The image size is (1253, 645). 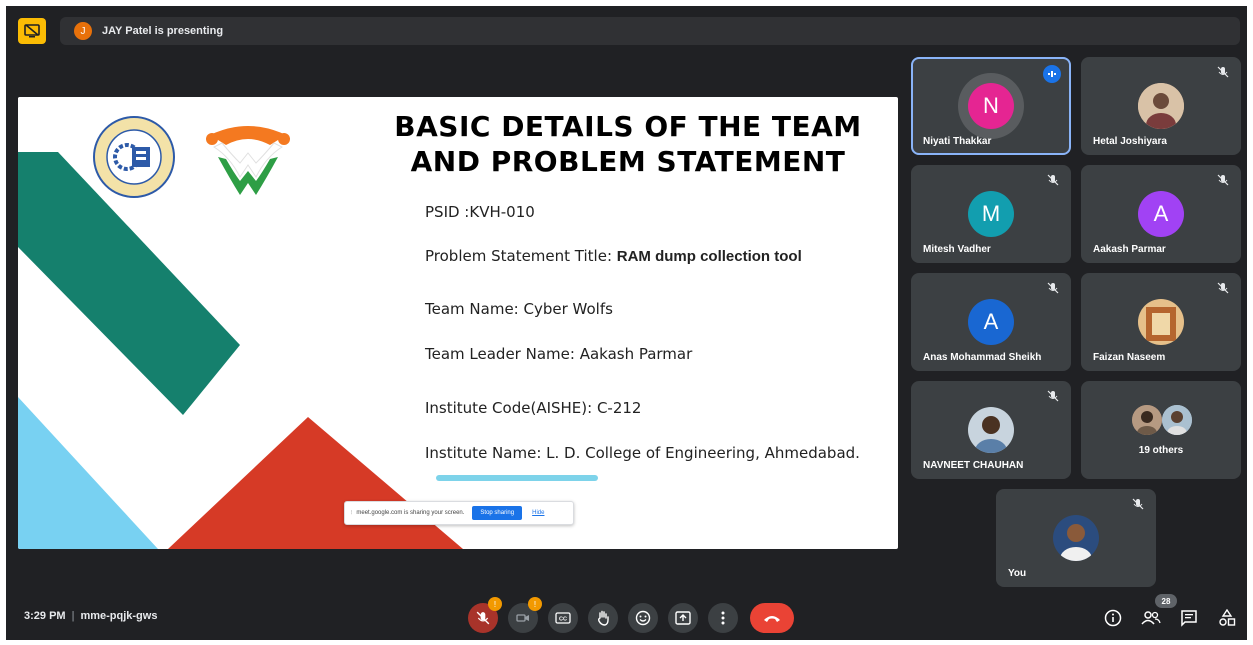 I want to click on ld-college-logo, so click(x=134, y=157).